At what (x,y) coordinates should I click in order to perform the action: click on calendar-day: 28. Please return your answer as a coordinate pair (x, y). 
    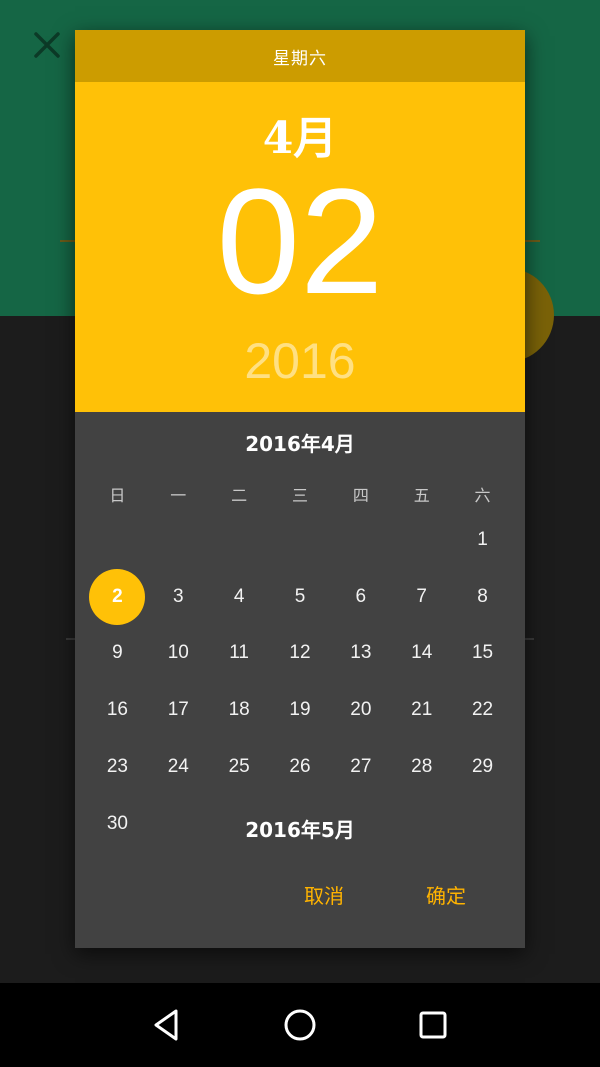
    Looking at the image, I should click on (422, 767).